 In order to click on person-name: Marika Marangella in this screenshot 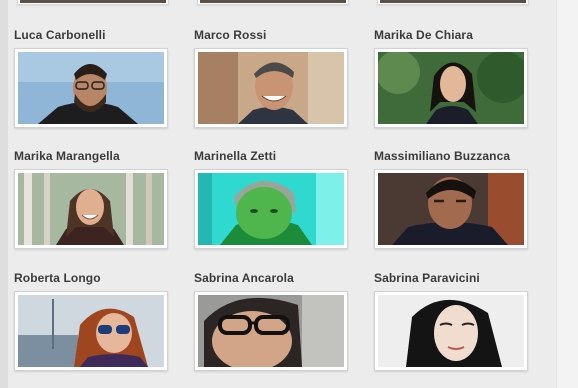, I will do `click(94, 156)`.